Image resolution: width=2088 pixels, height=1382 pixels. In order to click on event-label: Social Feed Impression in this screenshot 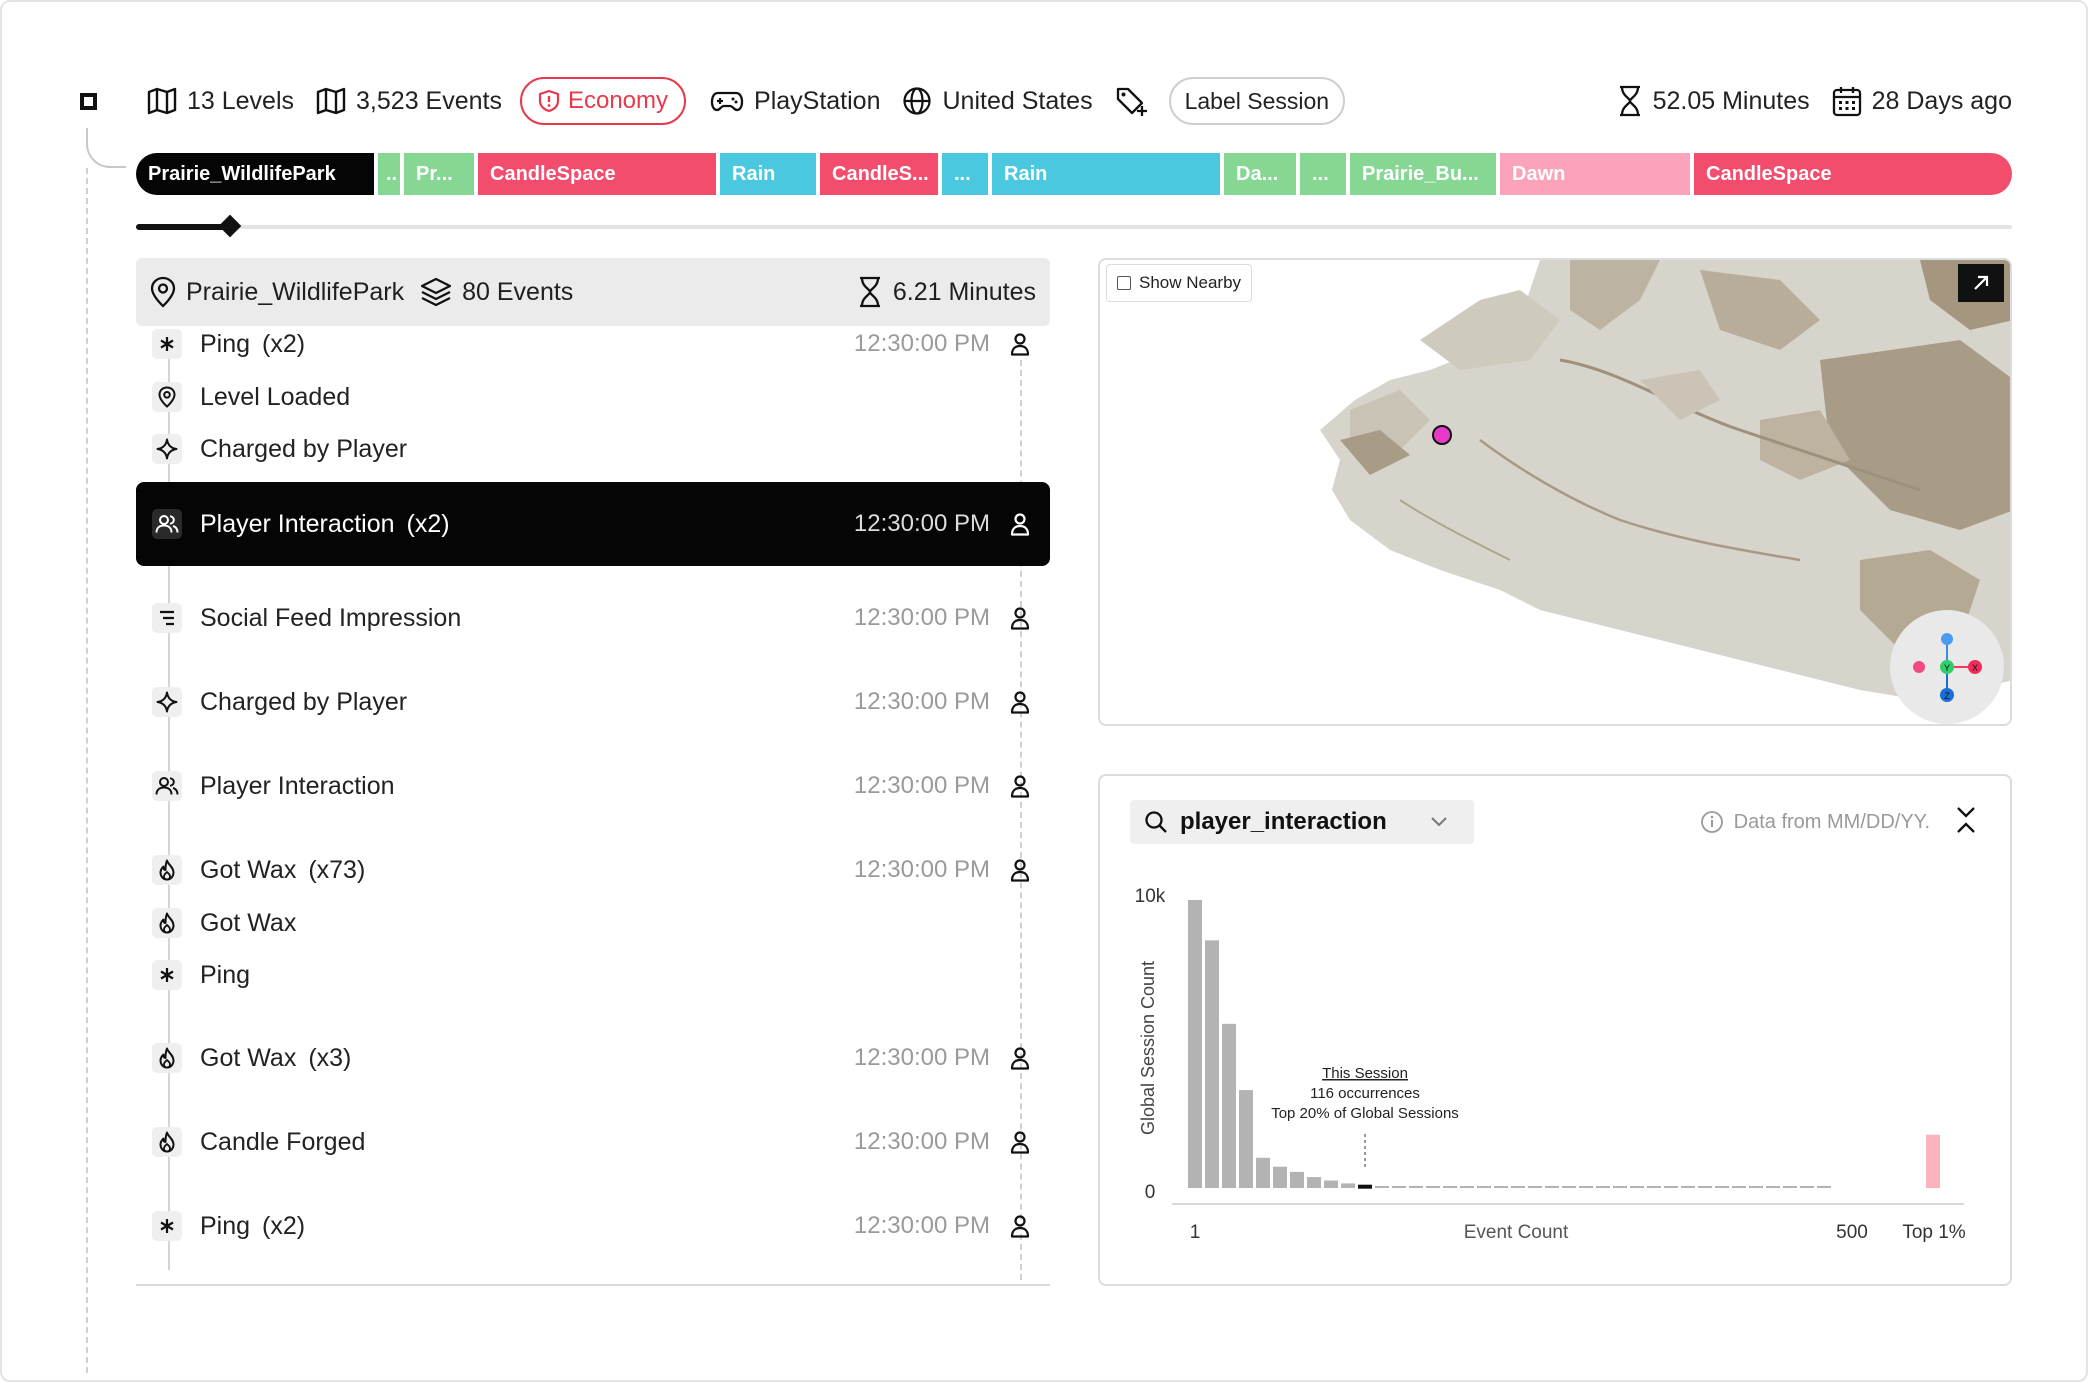, I will do `click(331, 617)`.